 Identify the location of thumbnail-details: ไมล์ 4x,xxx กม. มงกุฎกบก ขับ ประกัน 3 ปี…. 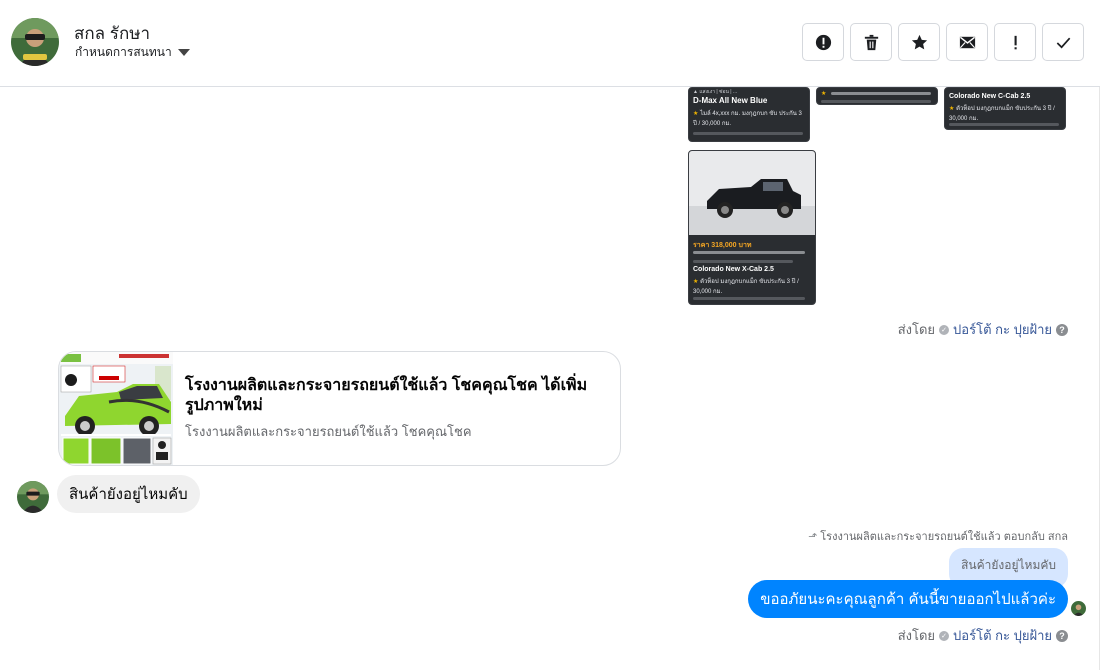
(747, 119).